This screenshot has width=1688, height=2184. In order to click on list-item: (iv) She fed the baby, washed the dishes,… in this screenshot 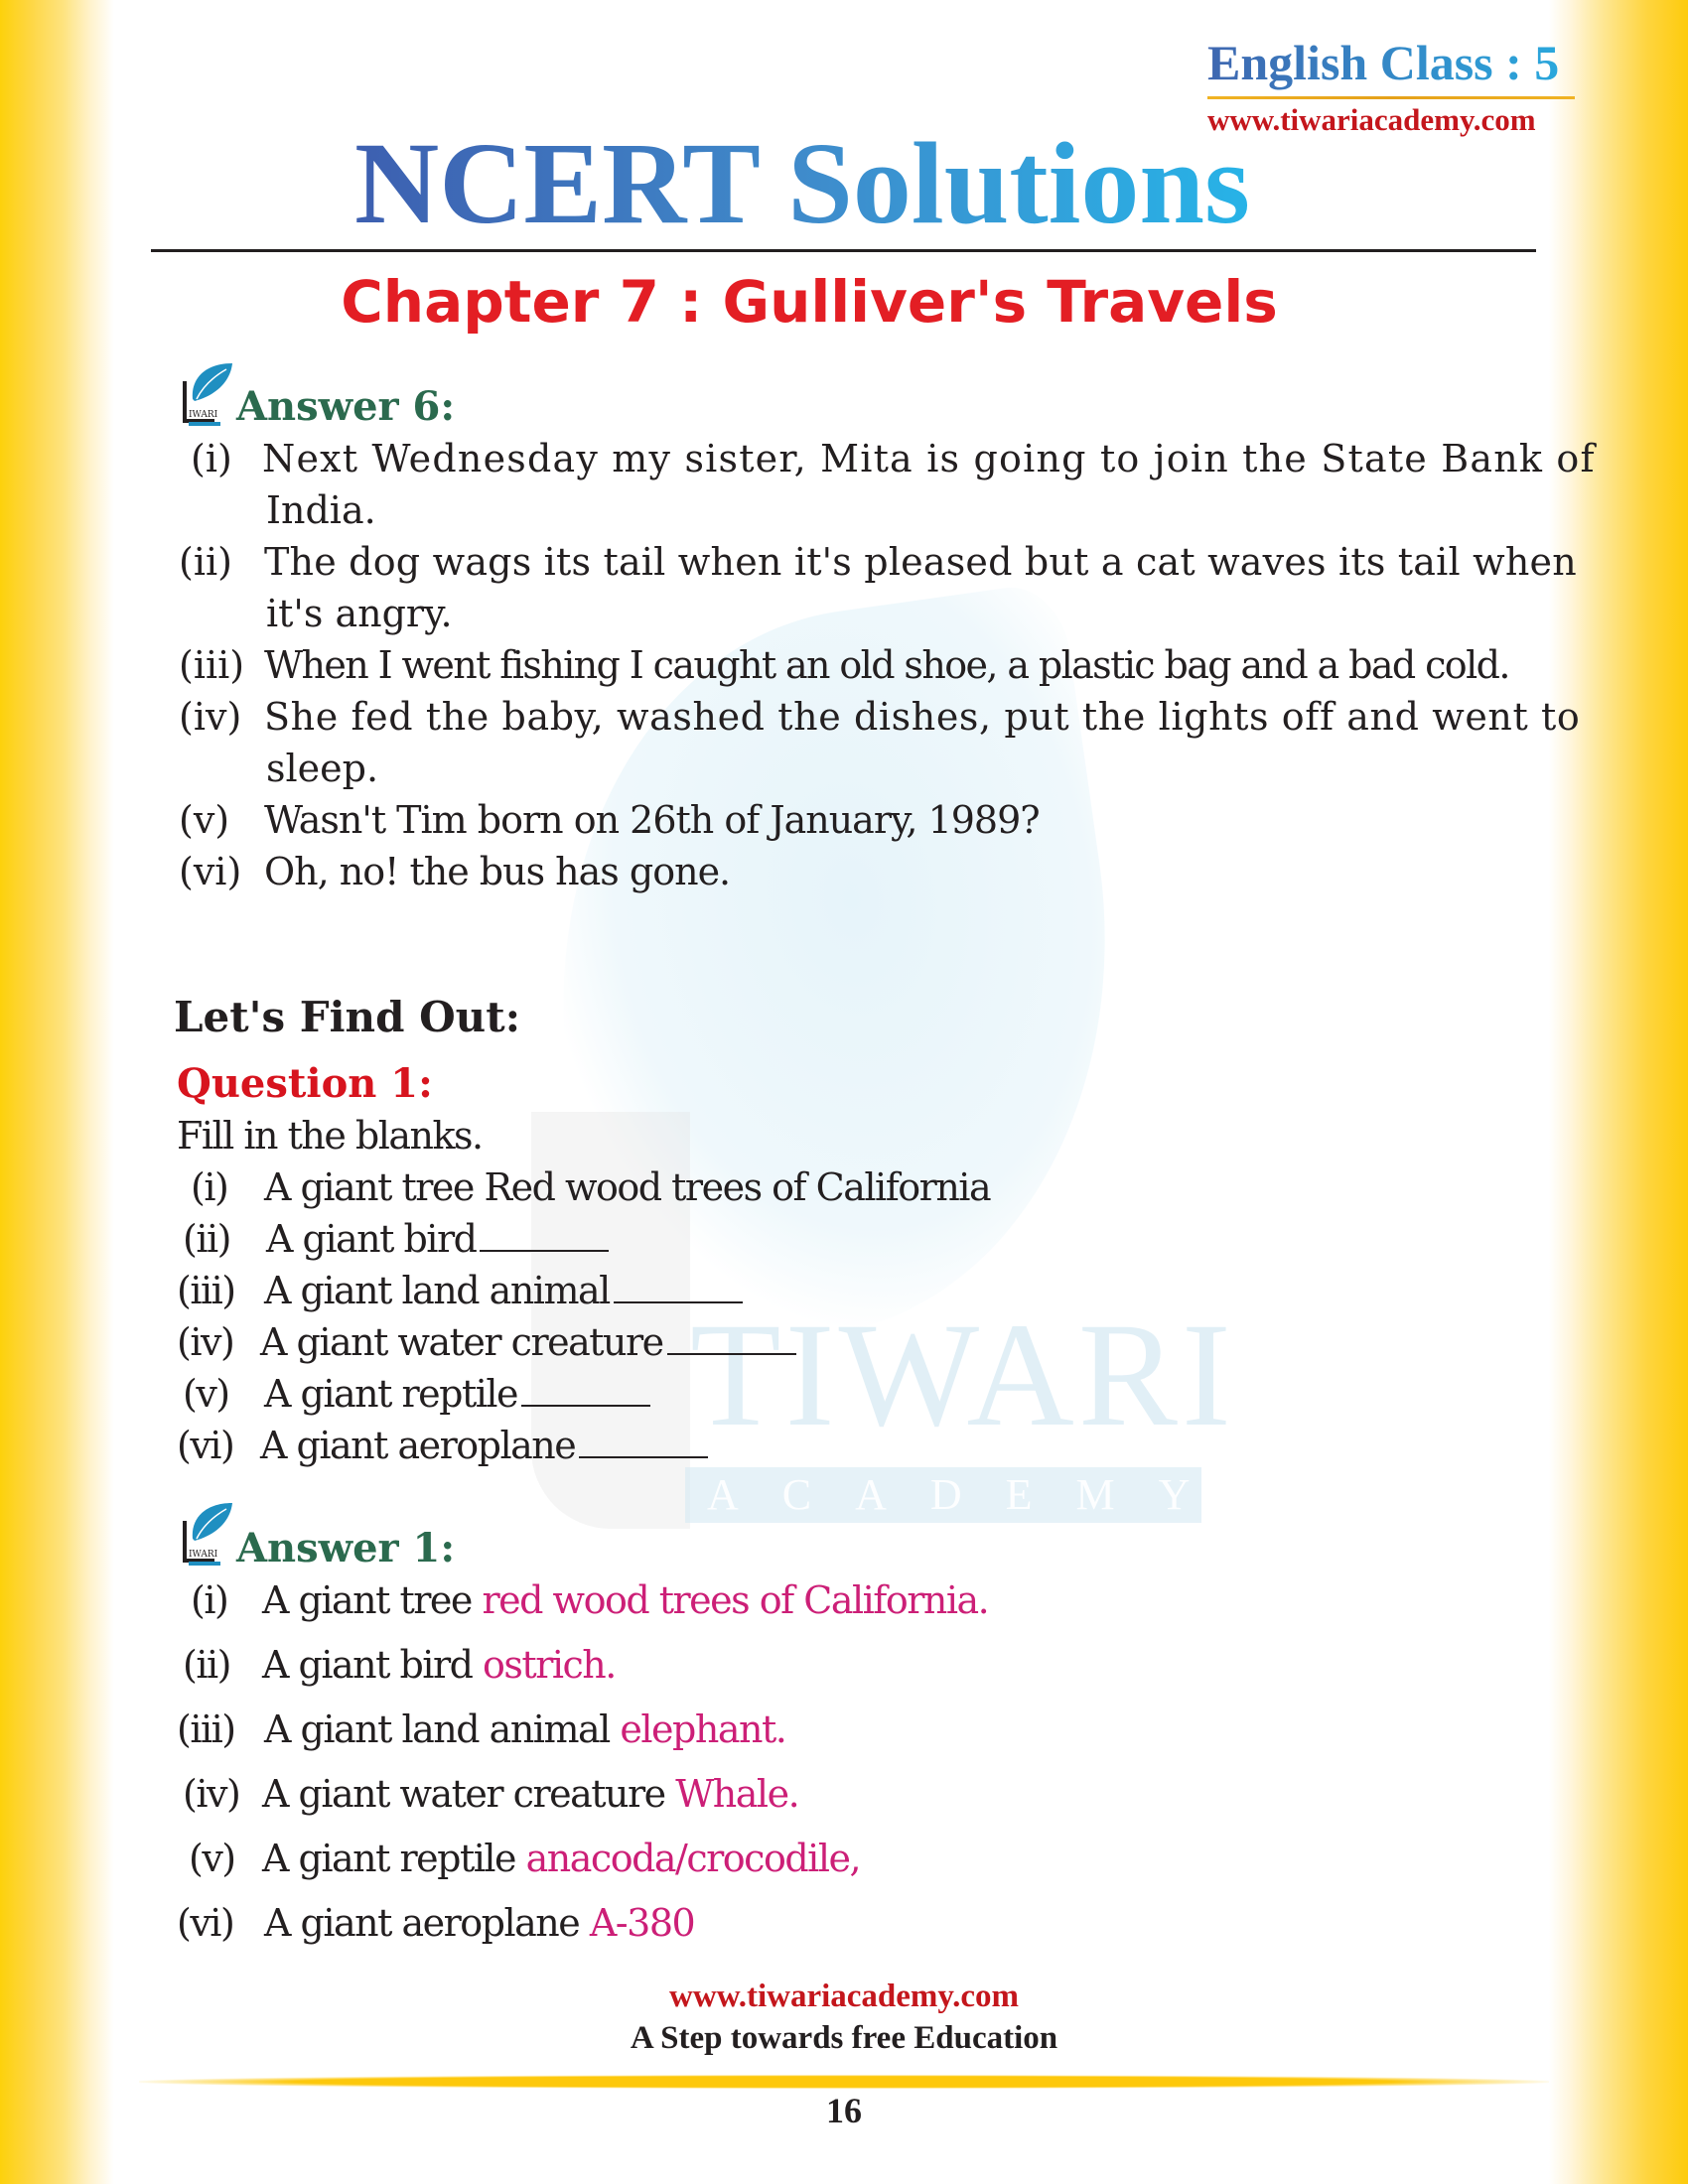, I will do `click(879, 718)`.